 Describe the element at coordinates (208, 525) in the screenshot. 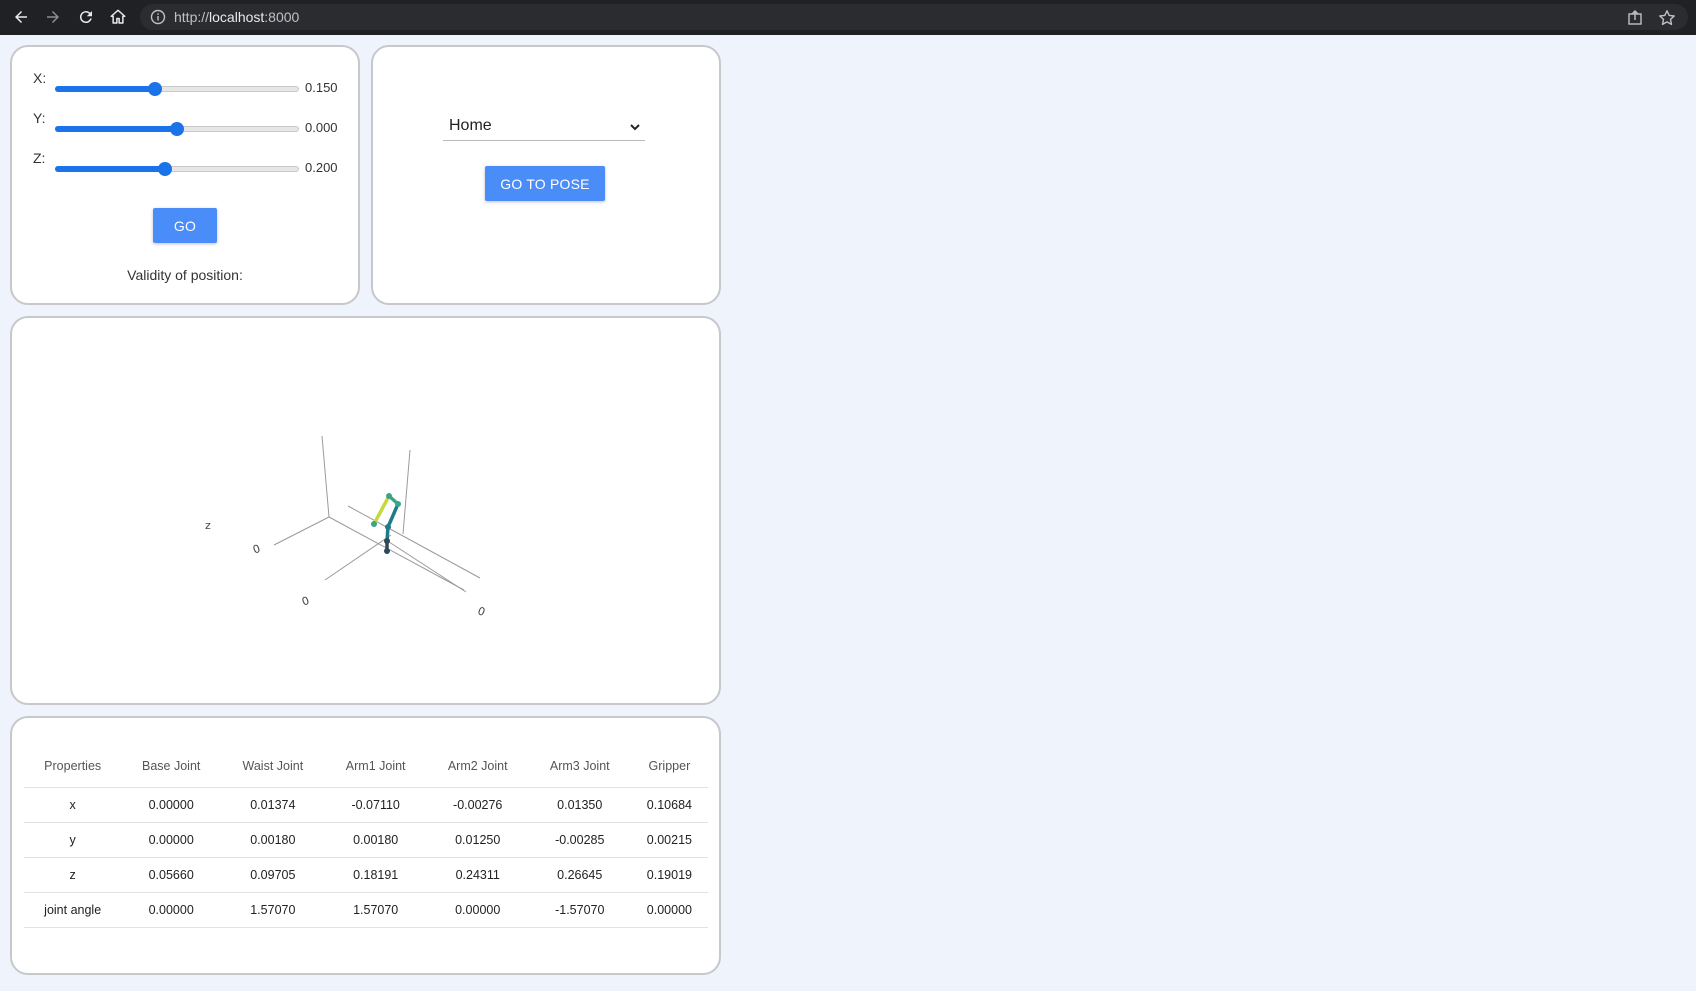

I see `axis-title-z: z` at that location.